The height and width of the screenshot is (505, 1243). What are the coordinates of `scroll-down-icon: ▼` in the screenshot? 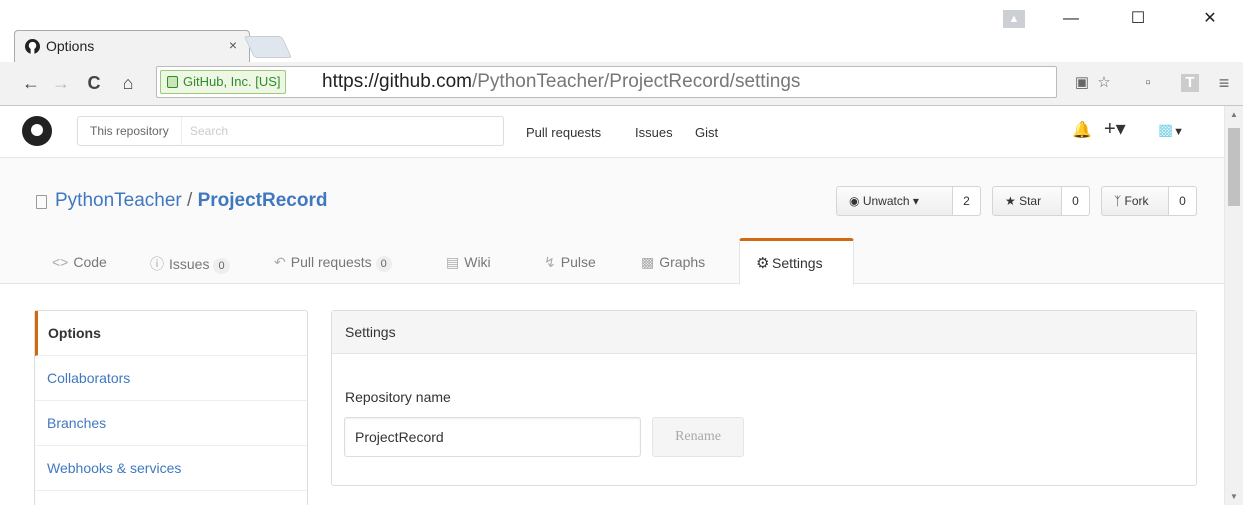 It's located at (1234, 496).